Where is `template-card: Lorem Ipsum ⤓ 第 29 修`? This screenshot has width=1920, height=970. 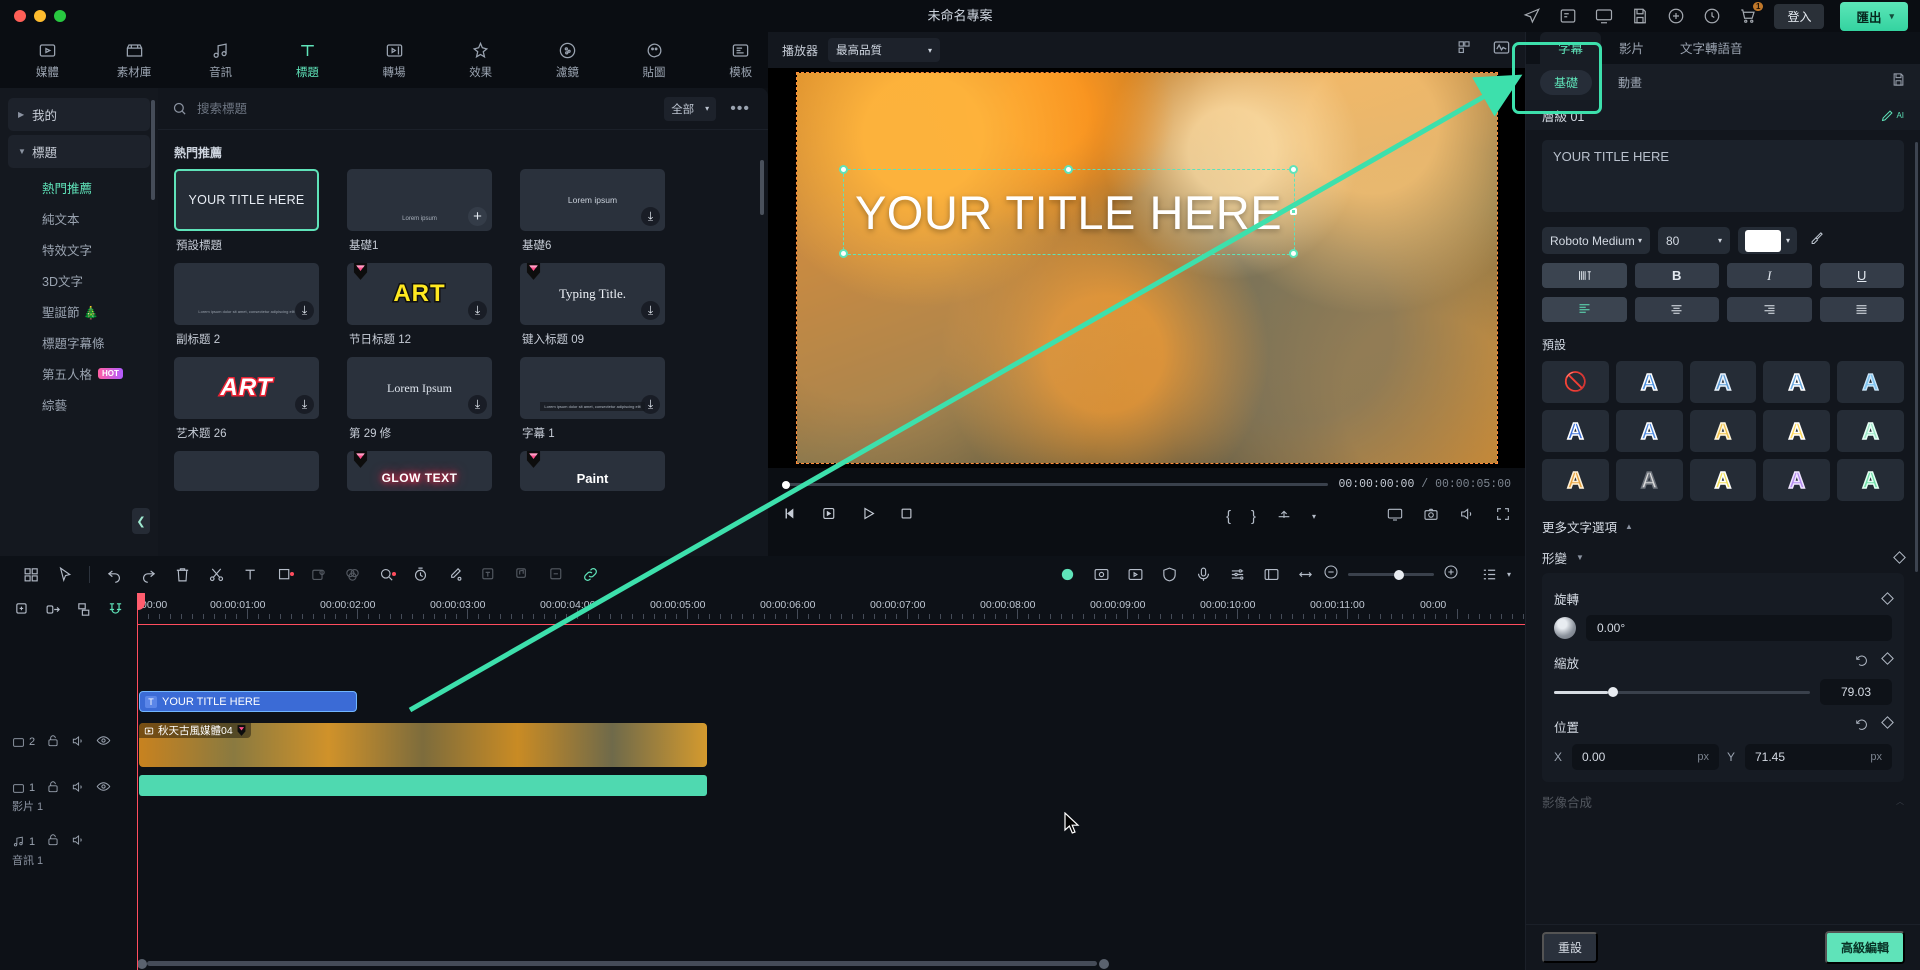 template-card: Lorem Ipsum ⤓ 第 29 修 is located at coordinates (419, 399).